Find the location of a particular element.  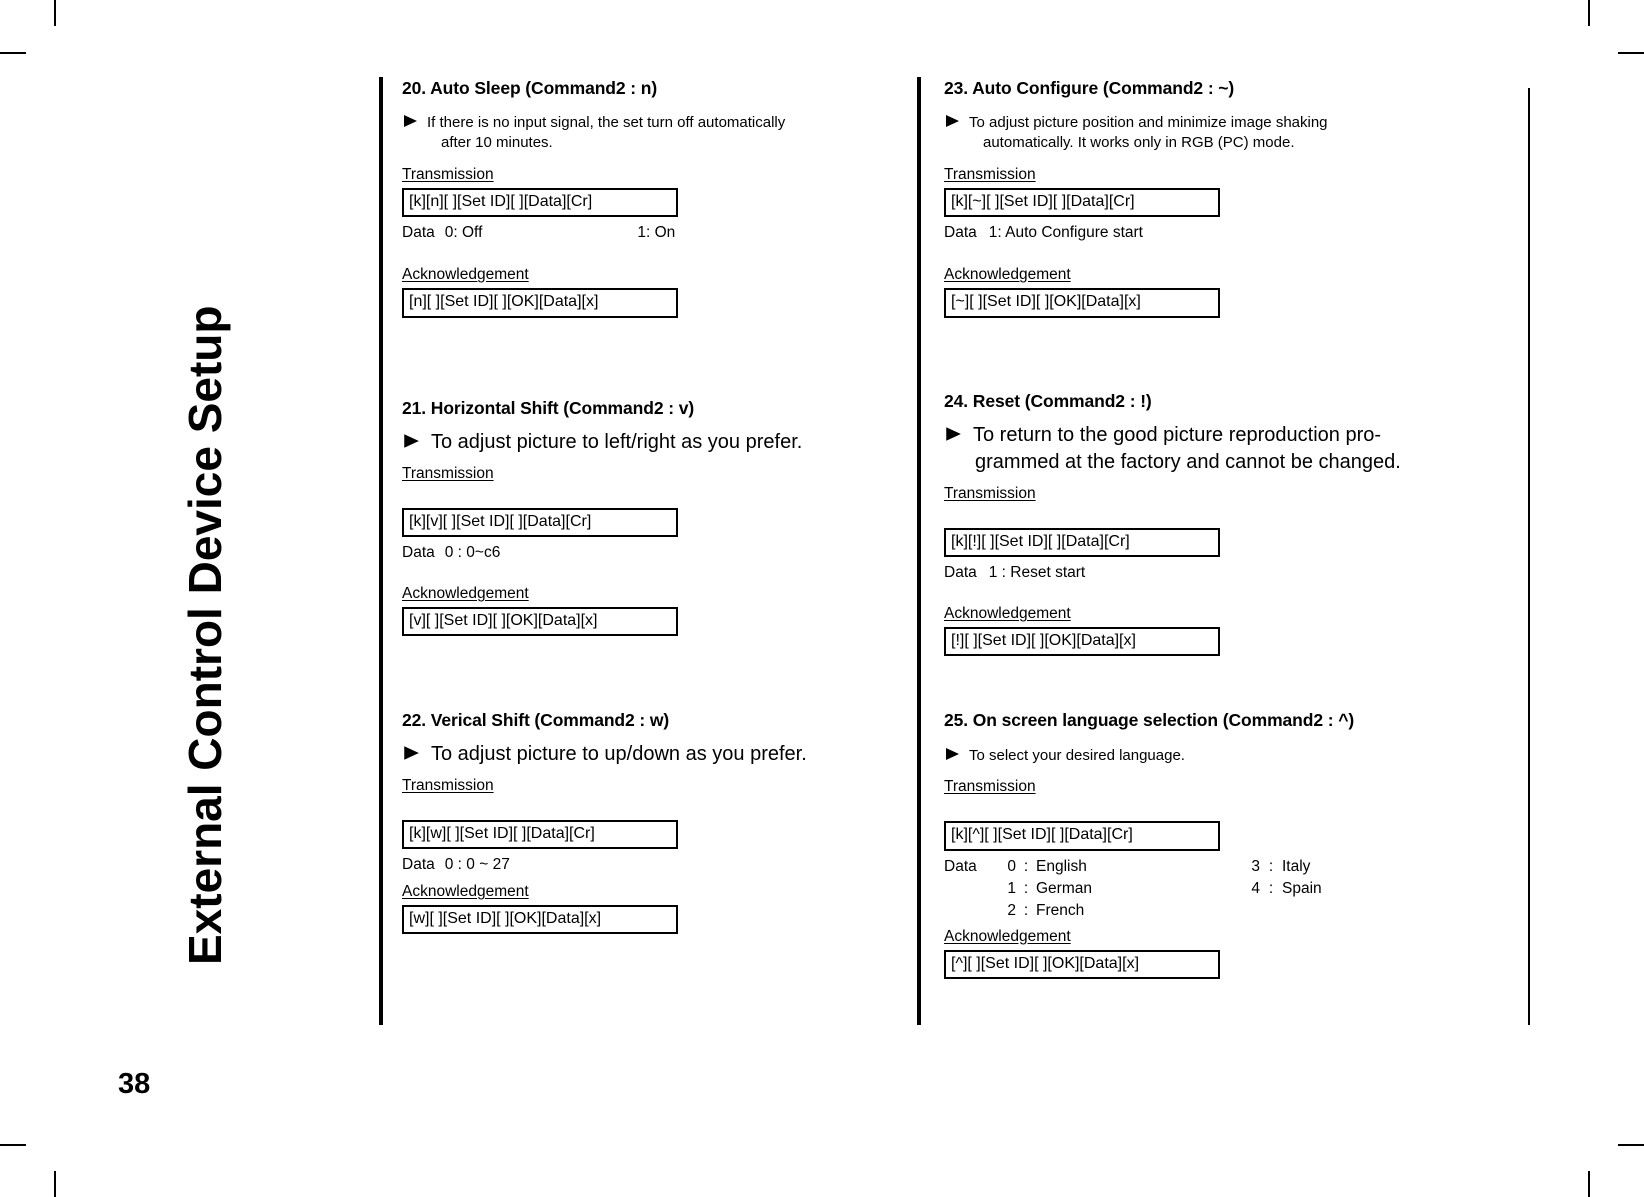

language-name: German is located at coordinates (1064, 888).